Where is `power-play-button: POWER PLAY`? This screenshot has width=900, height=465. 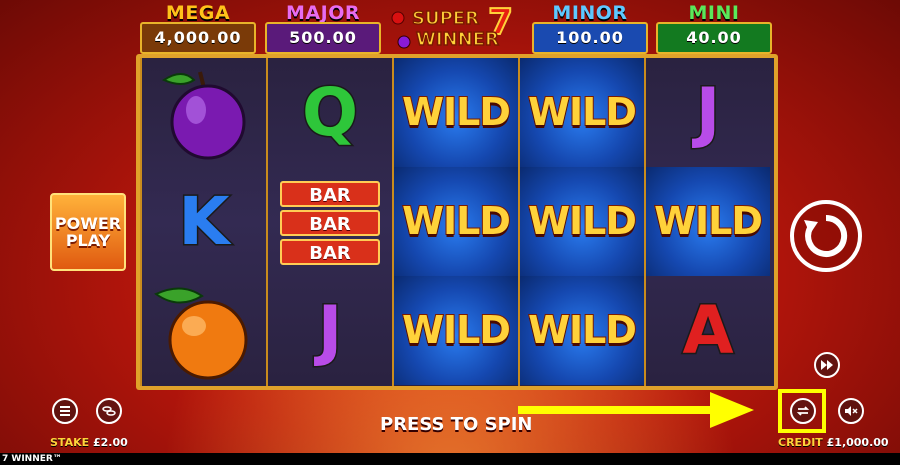
power-play-button: POWER PLAY is located at coordinates (88, 232).